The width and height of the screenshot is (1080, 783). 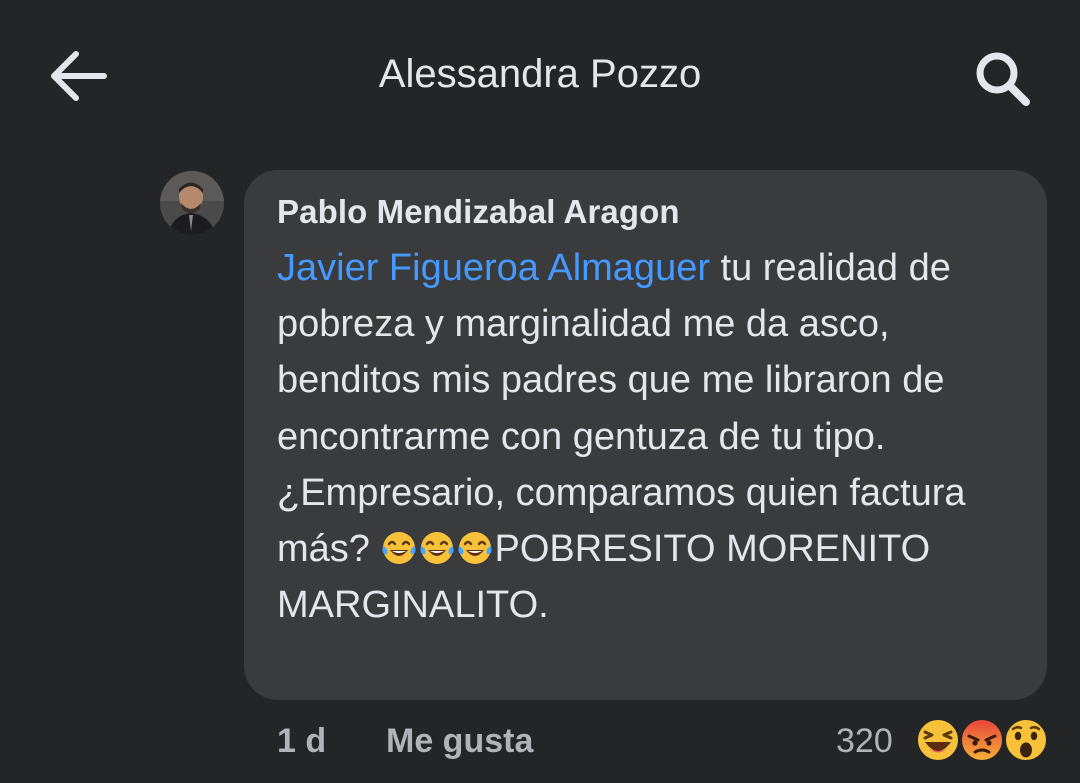 I want to click on comment-timestamp: 1 d, so click(x=301, y=741).